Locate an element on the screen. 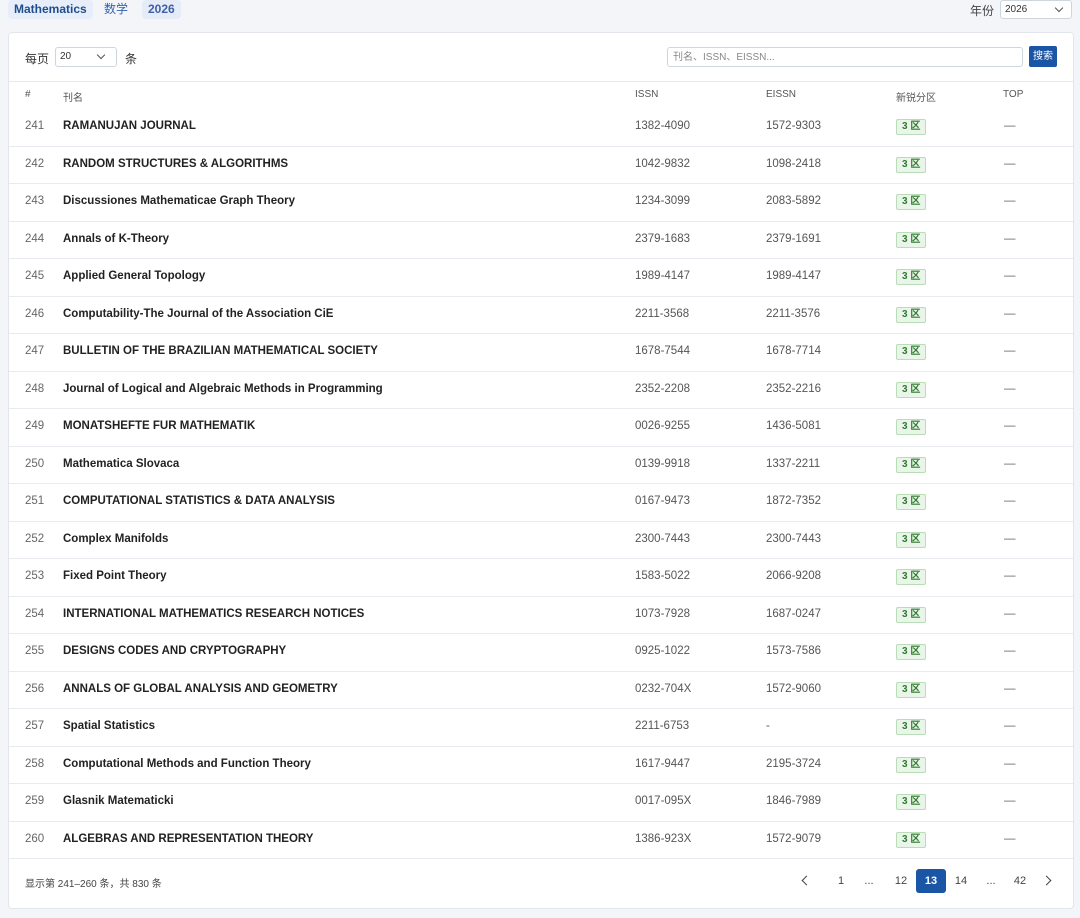  cell-journal-name: DESIGNS CODES AND CRYPTOGRAPHY is located at coordinates (174, 651).